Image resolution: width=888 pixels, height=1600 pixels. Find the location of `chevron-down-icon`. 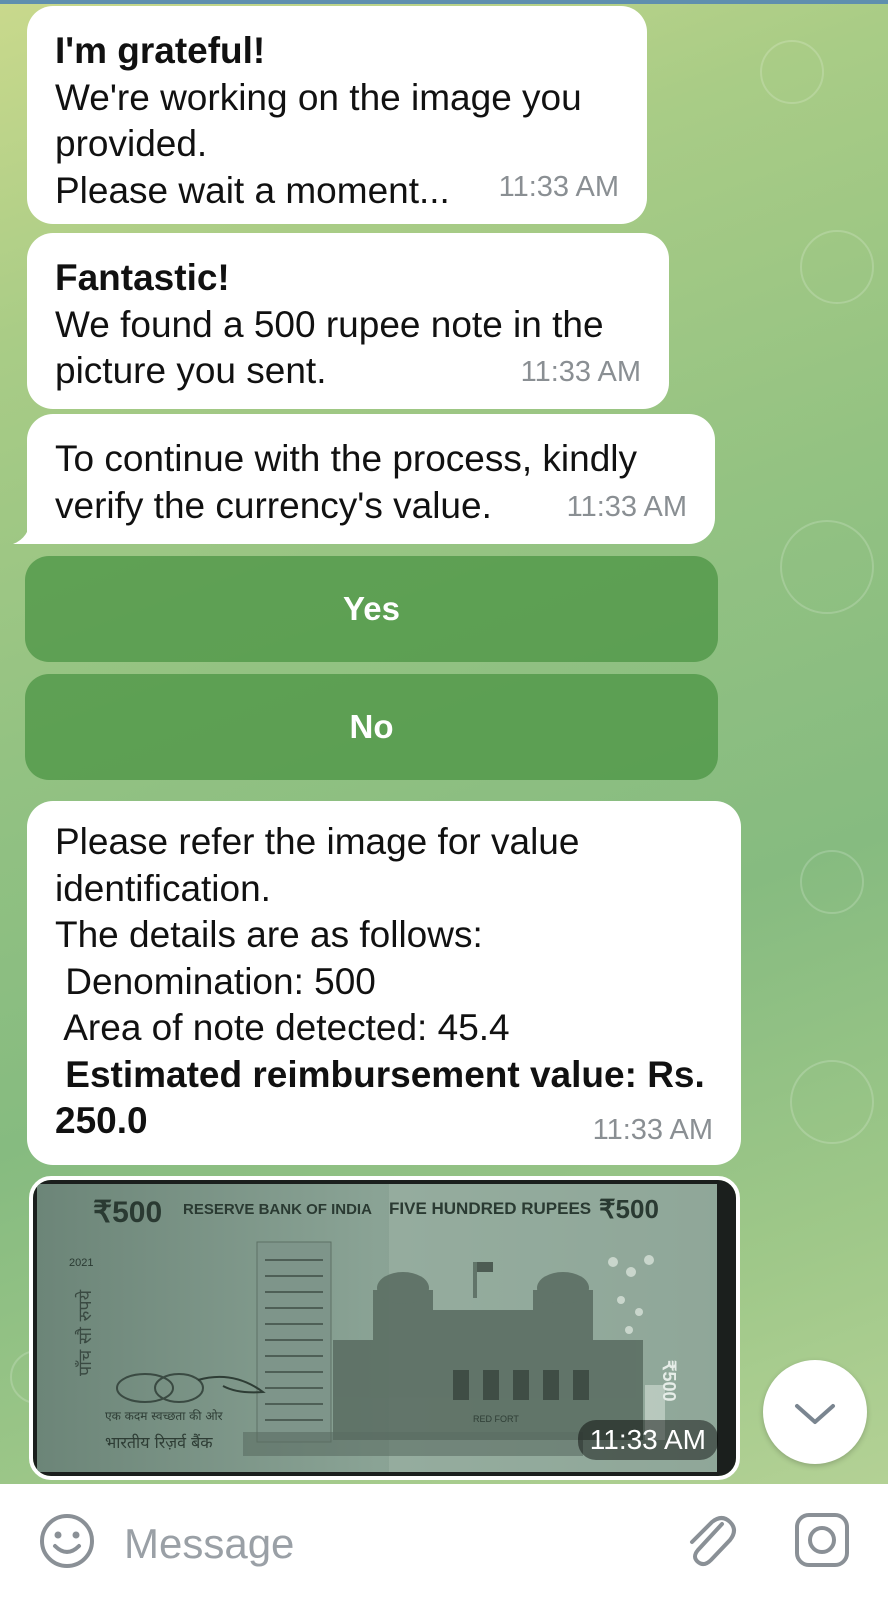

chevron-down-icon is located at coordinates (815, 1414).